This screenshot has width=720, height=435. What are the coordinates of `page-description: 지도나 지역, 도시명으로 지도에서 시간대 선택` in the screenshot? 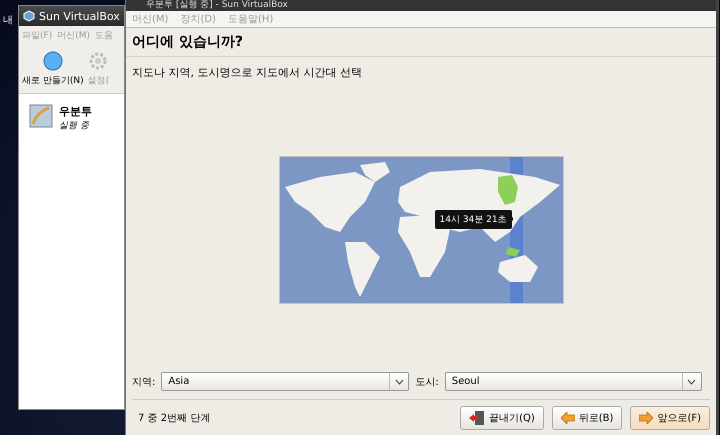 It's located at (247, 73).